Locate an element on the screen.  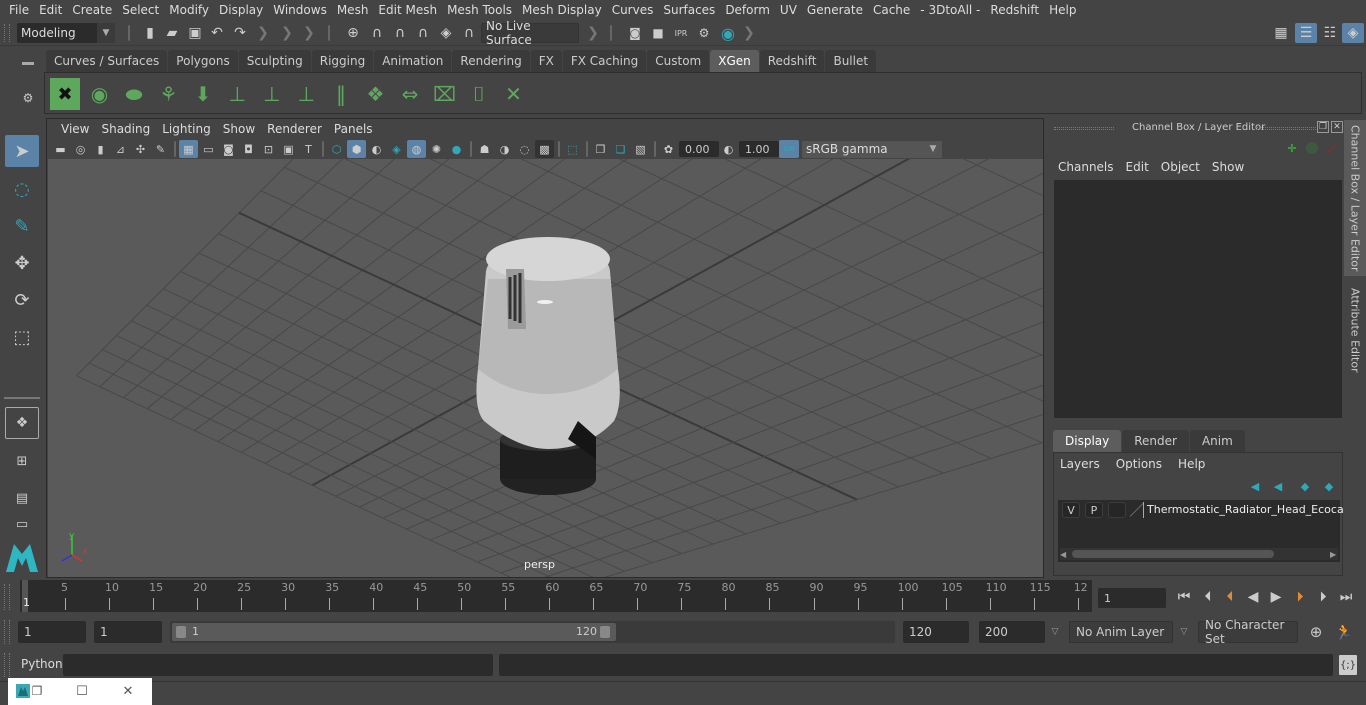
menu-windows: Windows is located at coordinates (300, 10).